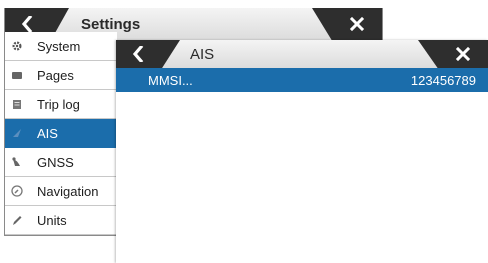 The image size is (488, 263). Describe the element at coordinates (17, 104) in the screenshot. I see `trip-log-icon` at that location.